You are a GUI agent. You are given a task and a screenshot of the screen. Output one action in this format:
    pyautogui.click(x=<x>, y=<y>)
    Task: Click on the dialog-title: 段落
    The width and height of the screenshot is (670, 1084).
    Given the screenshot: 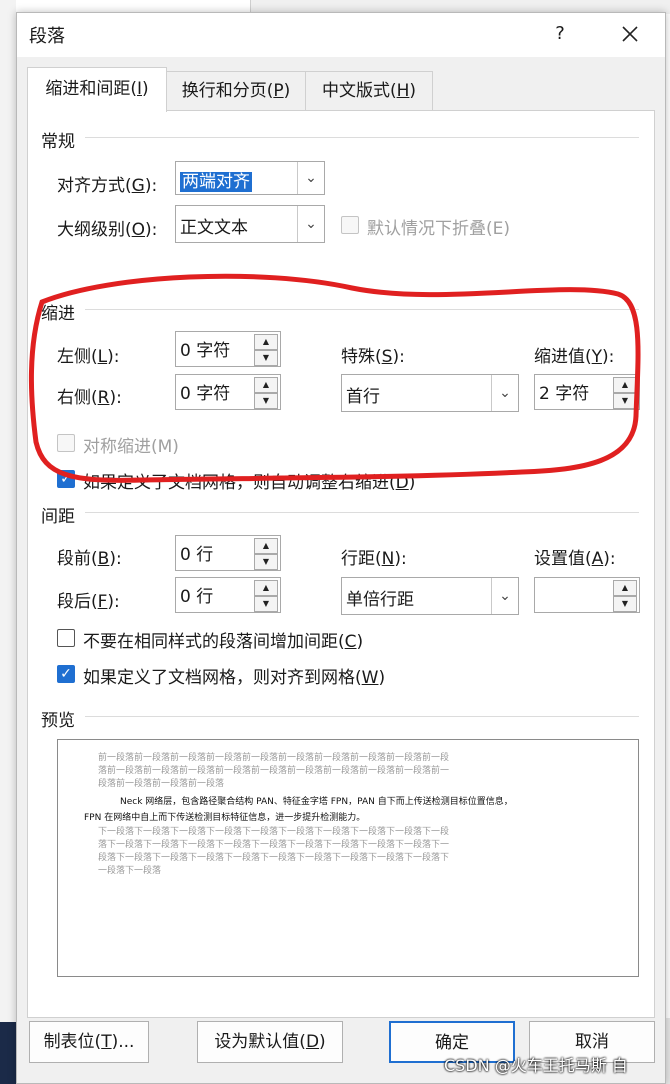 What is the action you would take?
    pyautogui.click(x=47, y=36)
    